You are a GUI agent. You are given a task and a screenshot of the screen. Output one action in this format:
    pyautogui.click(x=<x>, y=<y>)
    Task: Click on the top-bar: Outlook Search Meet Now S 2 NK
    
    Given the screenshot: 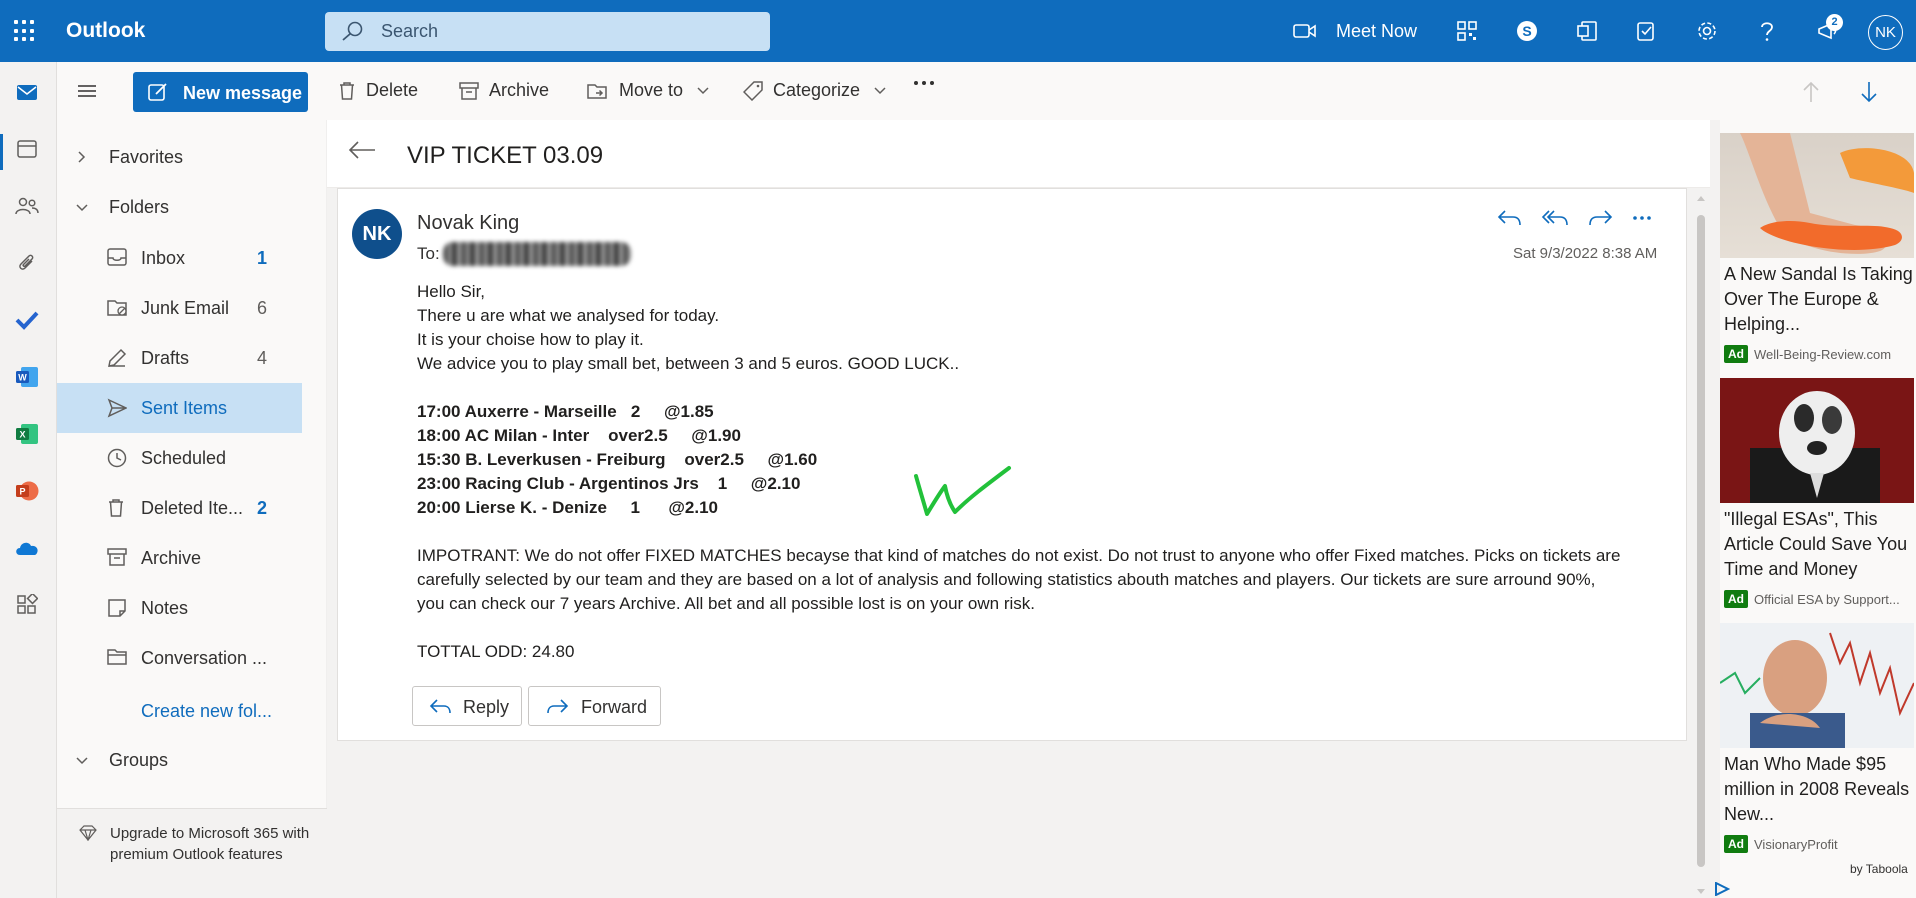 What is the action you would take?
    pyautogui.click(x=958, y=31)
    